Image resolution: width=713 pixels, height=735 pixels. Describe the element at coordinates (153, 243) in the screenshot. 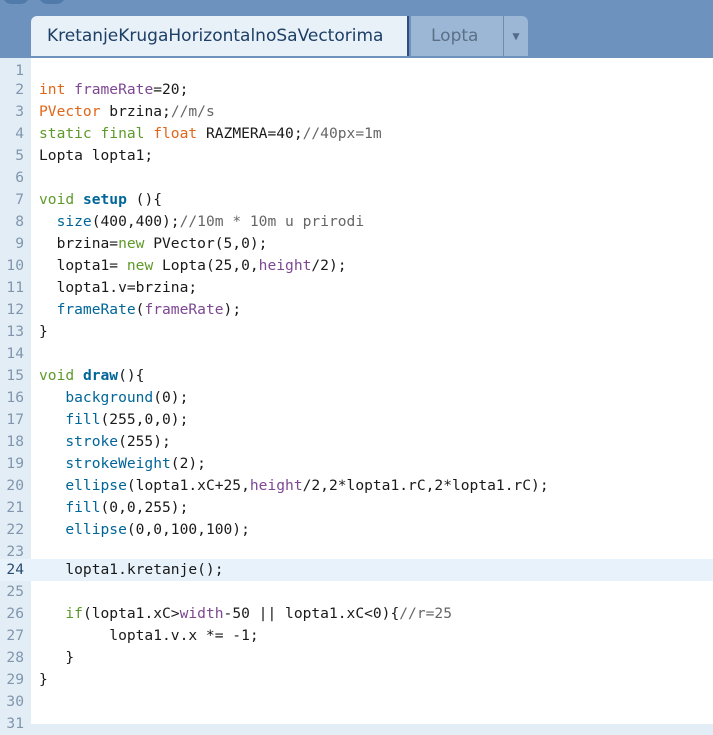

I see `code-text: brzina=new PVector(5,0);` at that location.